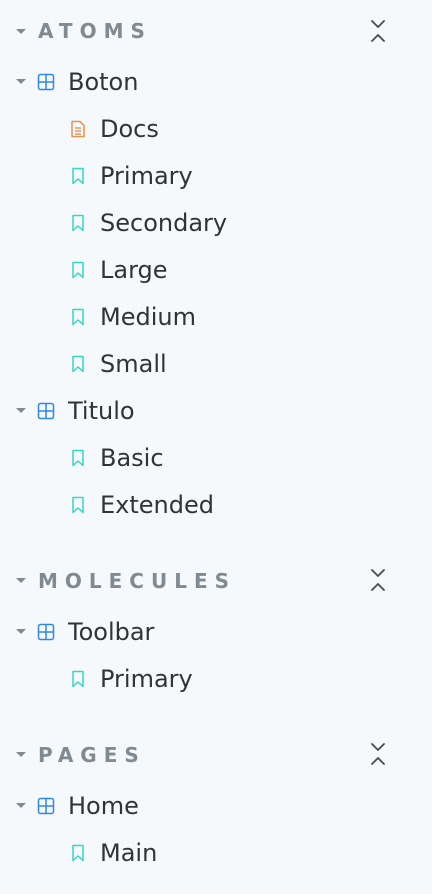  What do you see at coordinates (103, 806) in the screenshot?
I see `tree-item-home: Home` at bounding box center [103, 806].